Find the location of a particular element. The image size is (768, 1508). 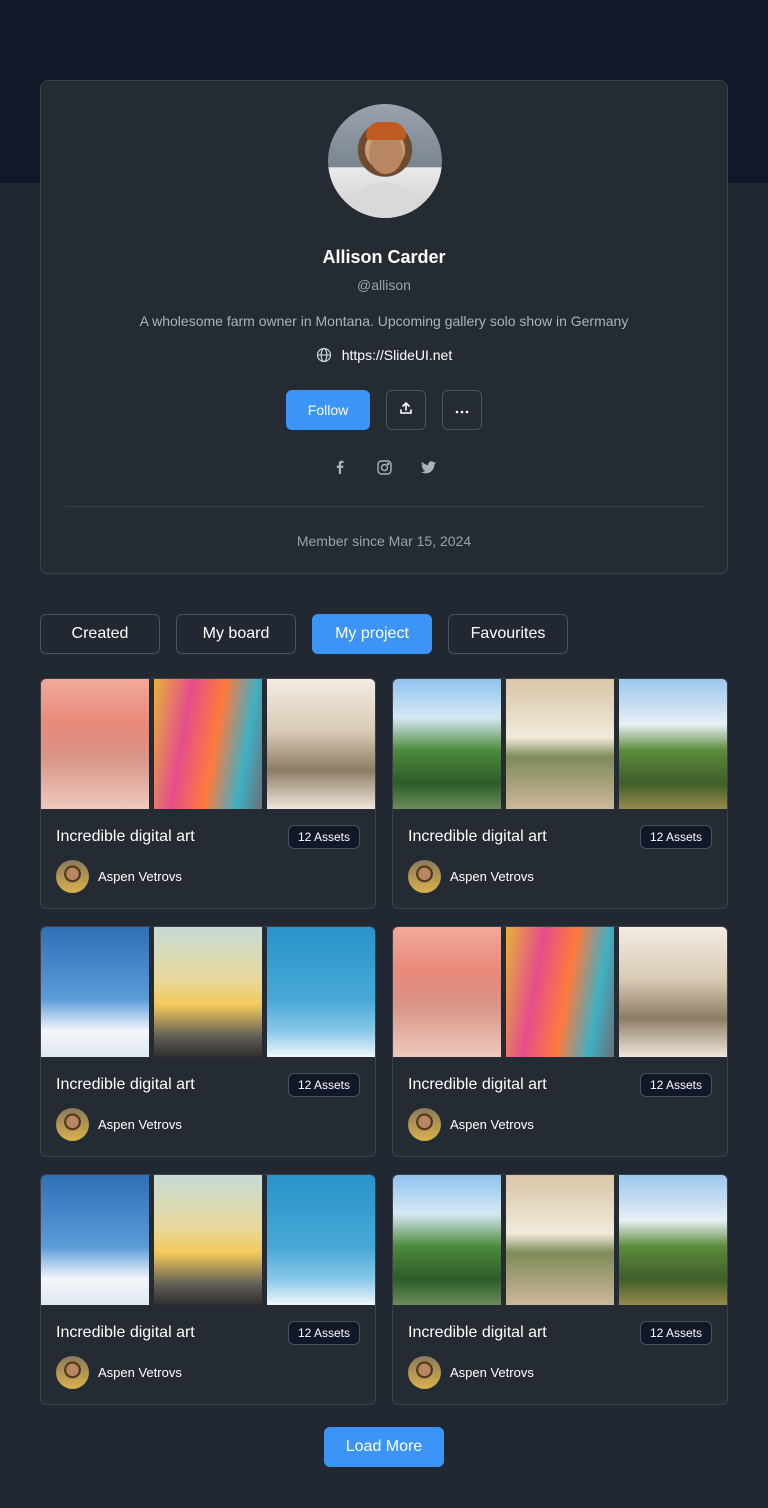

facebook-icon is located at coordinates (340, 467).